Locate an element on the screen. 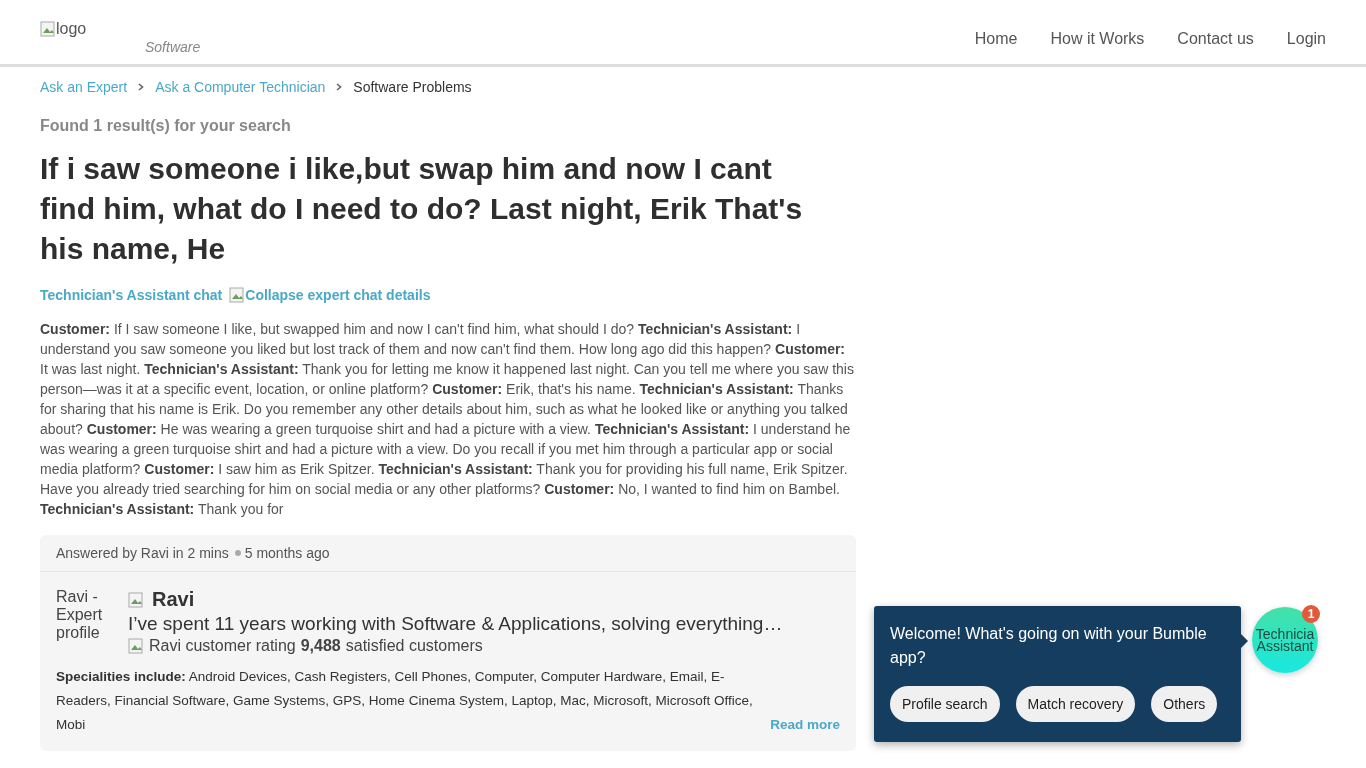  expert-name: Ravi is located at coordinates (173, 599).